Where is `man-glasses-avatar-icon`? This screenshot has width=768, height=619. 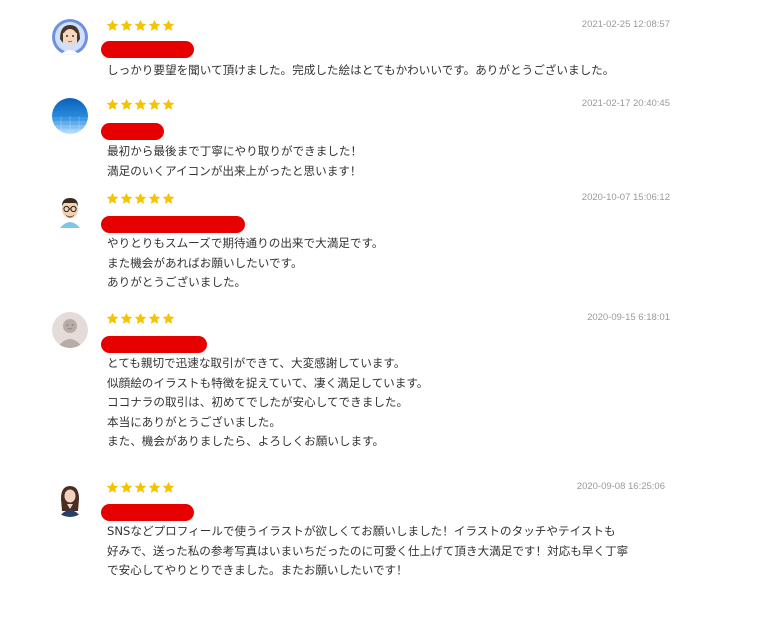 man-glasses-avatar-icon is located at coordinates (70, 210).